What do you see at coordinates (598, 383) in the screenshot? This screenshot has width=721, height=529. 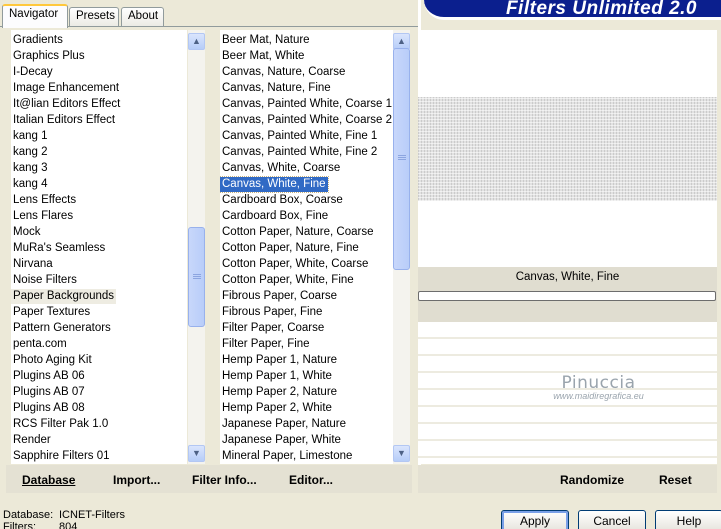 I see `watermark-name: Pinuccia` at bounding box center [598, 383].